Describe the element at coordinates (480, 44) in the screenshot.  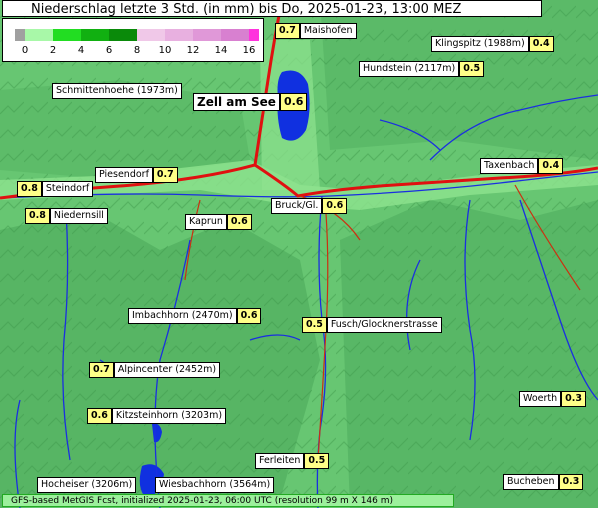
I see `place-name: Klingspitz (1988m)` at that location.